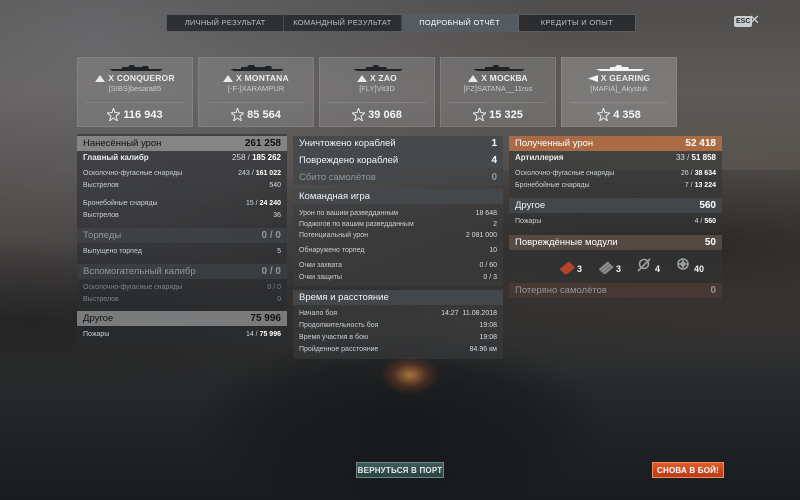 Image resolution: width=800 pixels, height=500 pixels. What do you see at coordinates (615, 174) in the screenshot?
I see `received-he-row: Осколочно-фугасные снаряды 26 / 38 634` at bounding box center [615, 174].